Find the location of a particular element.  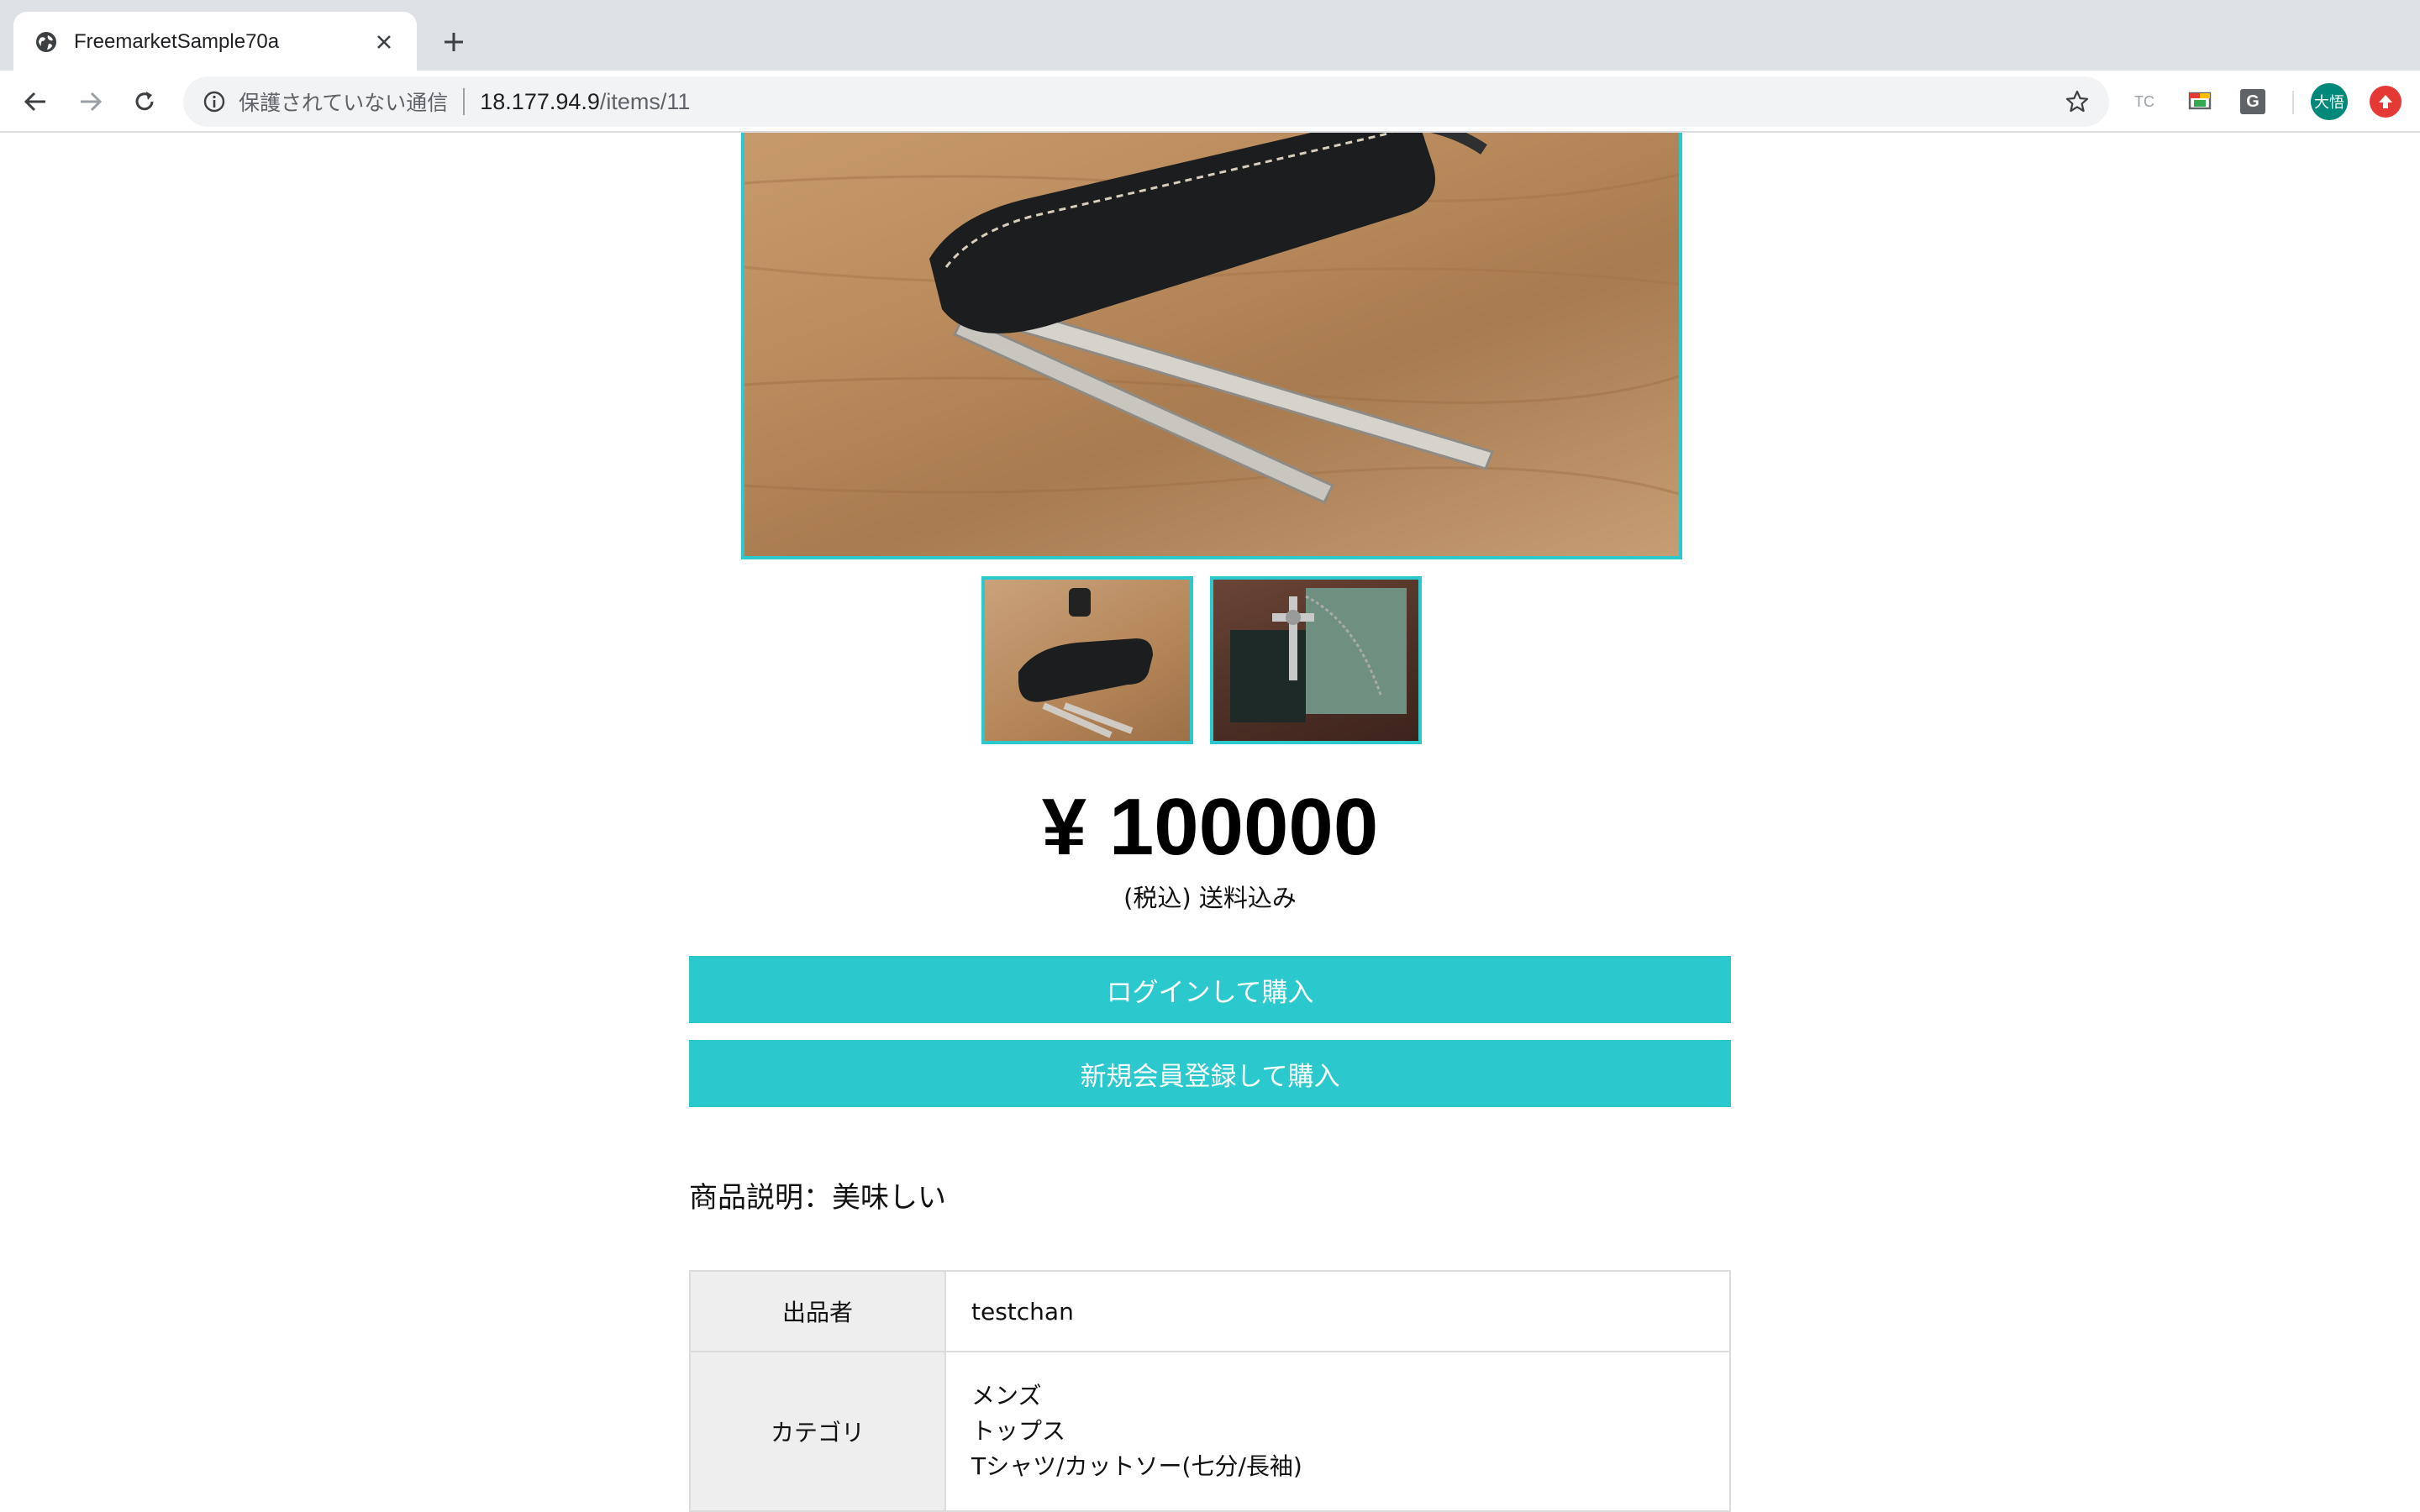

category-level-1: メンズ is located at coordinates (1006, 1396).